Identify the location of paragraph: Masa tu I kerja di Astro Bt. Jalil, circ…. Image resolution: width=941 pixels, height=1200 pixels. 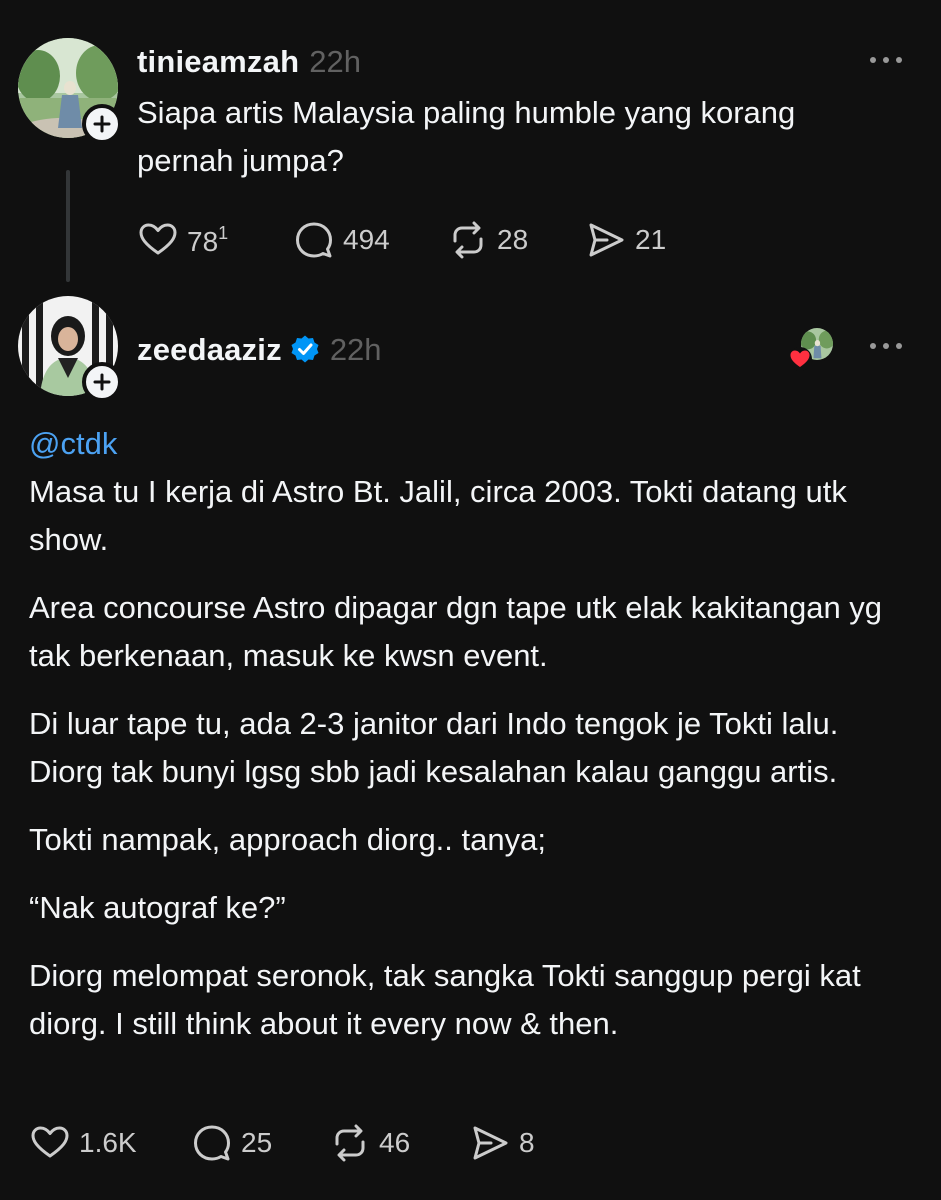
(438, 515).